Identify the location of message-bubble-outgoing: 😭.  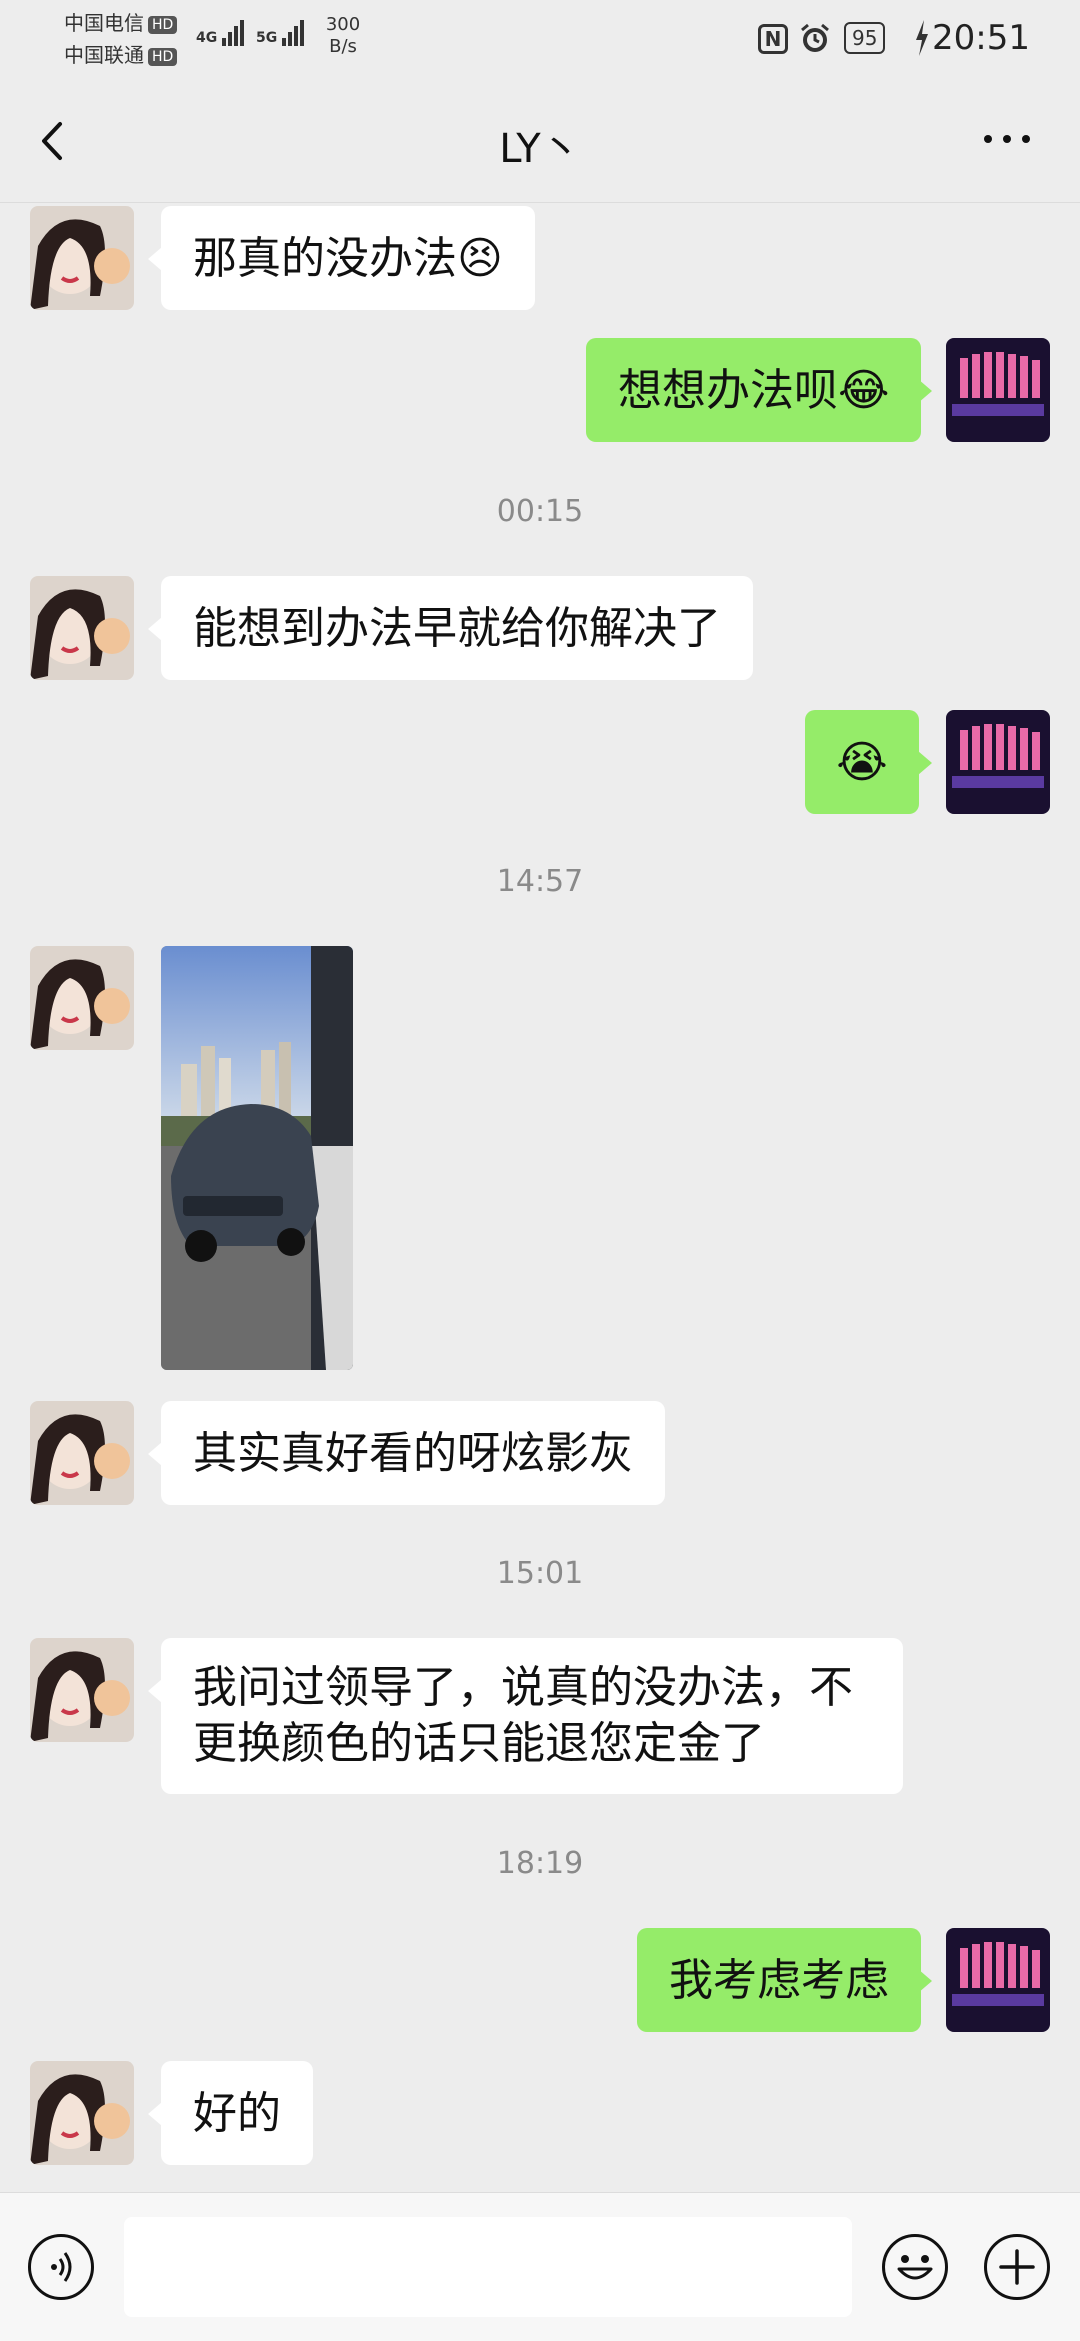
(862, 762).